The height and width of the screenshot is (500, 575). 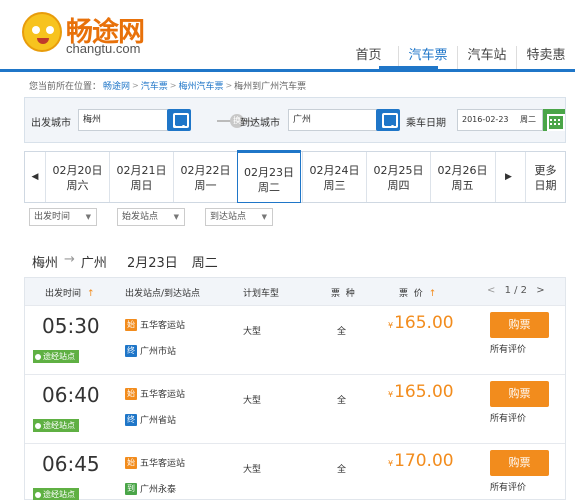 I want to click on th-departure-time: 出发时间 ↑, so click(x=70, y=292).